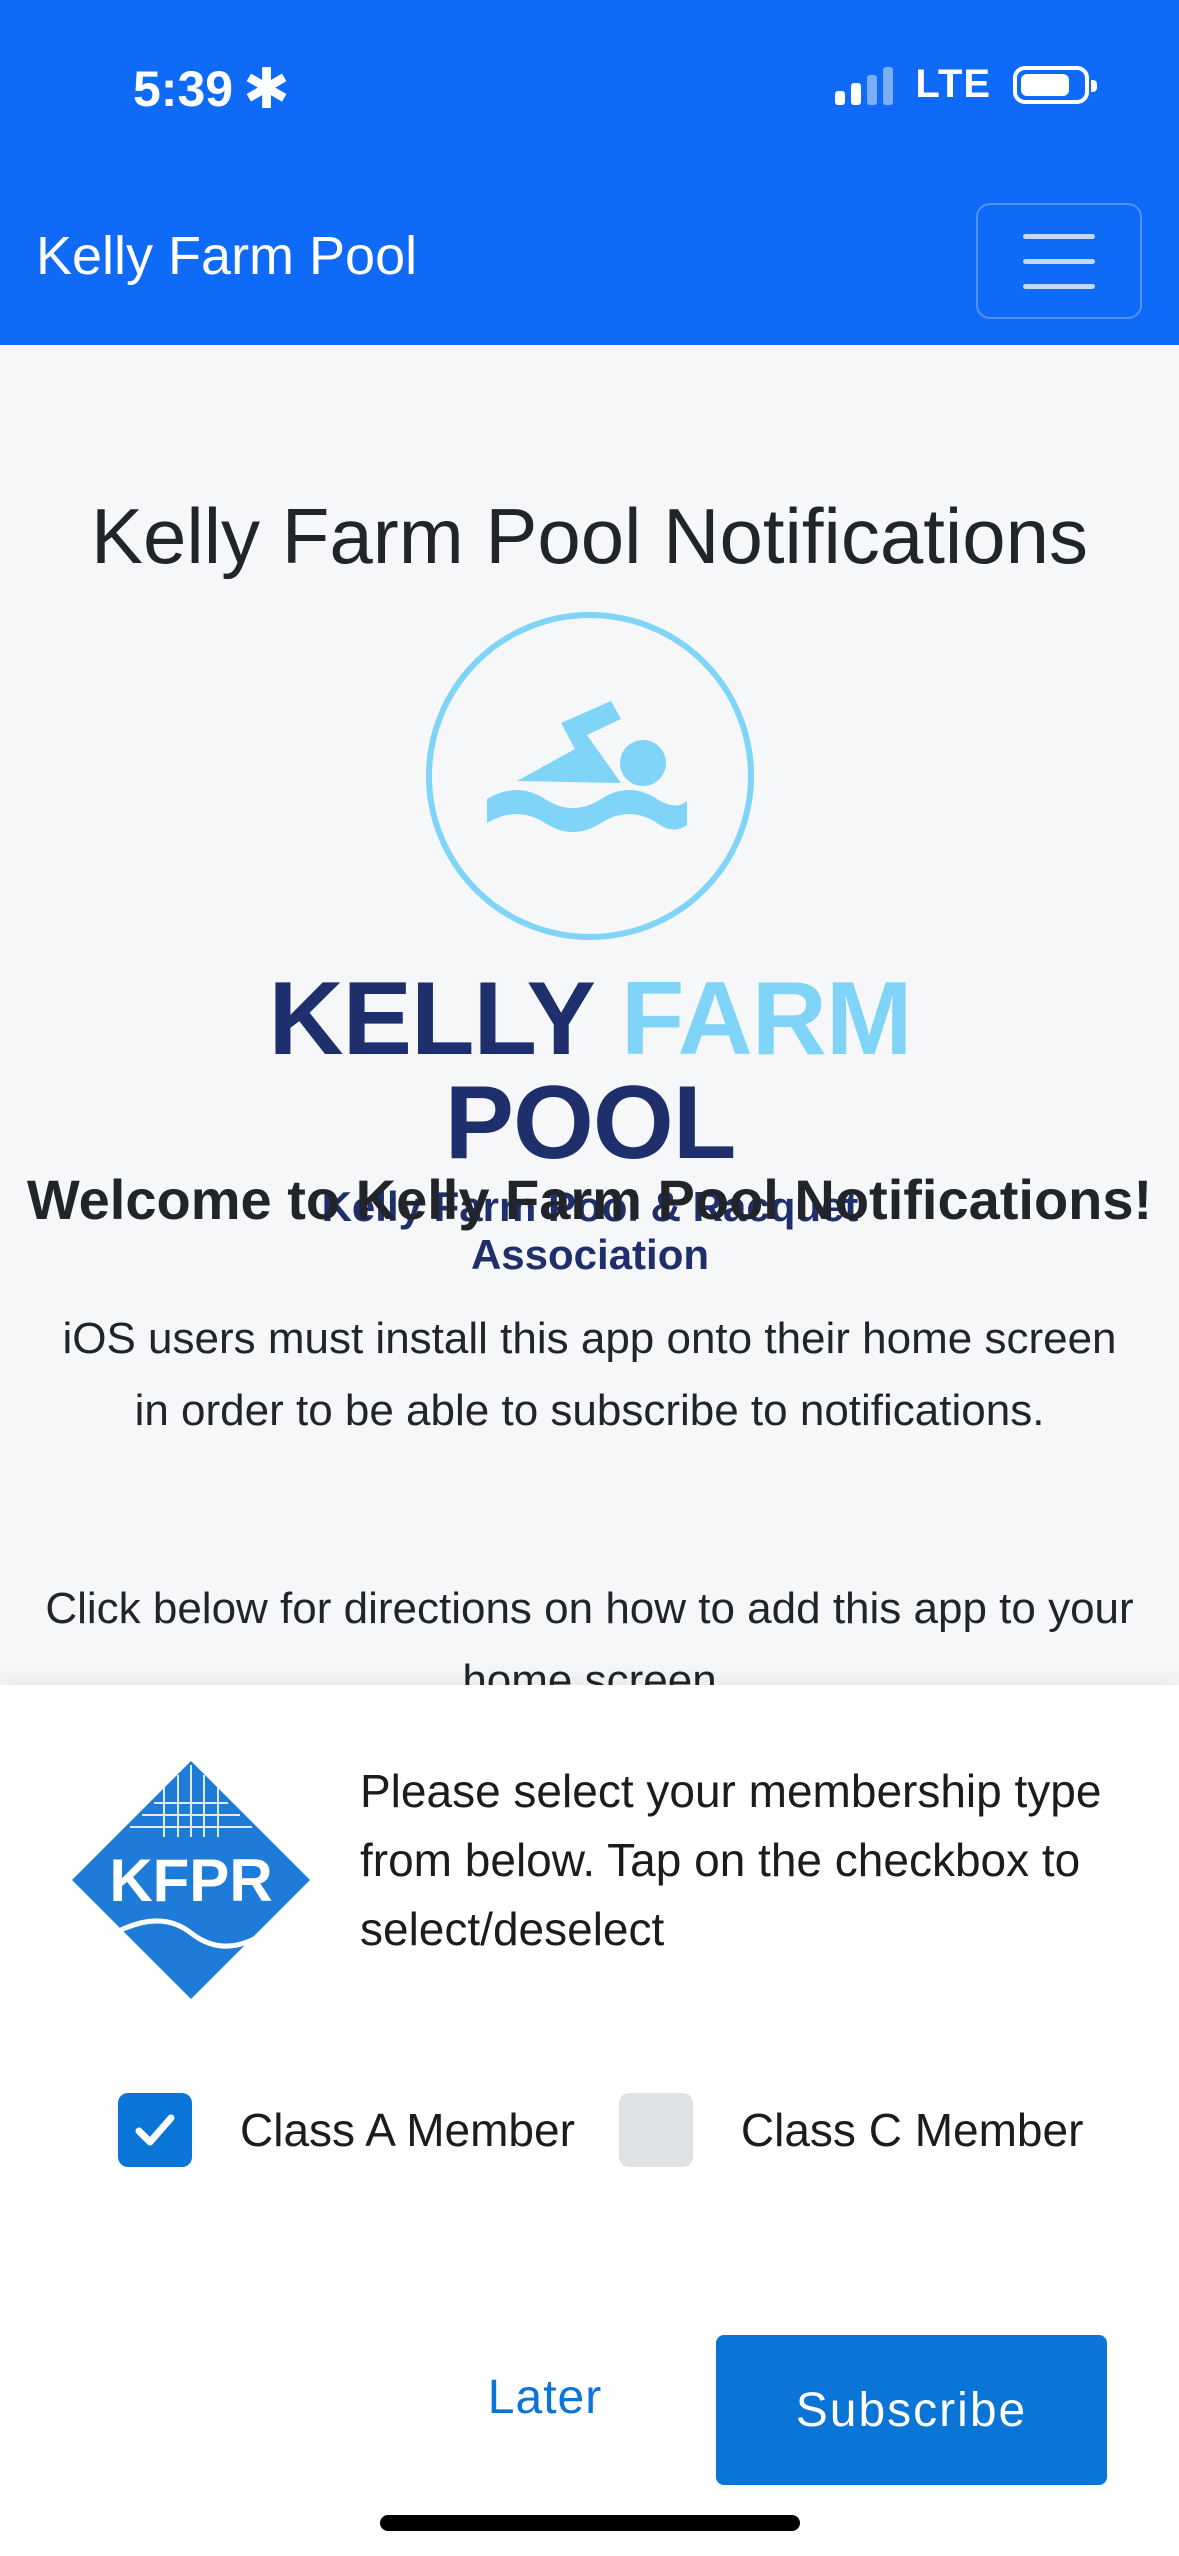 The image size is (1179, 2556). What do you see at coordinates (953, 84) in the screenshot?
I see `network-type: LTE` at bounding box center [953, 84].